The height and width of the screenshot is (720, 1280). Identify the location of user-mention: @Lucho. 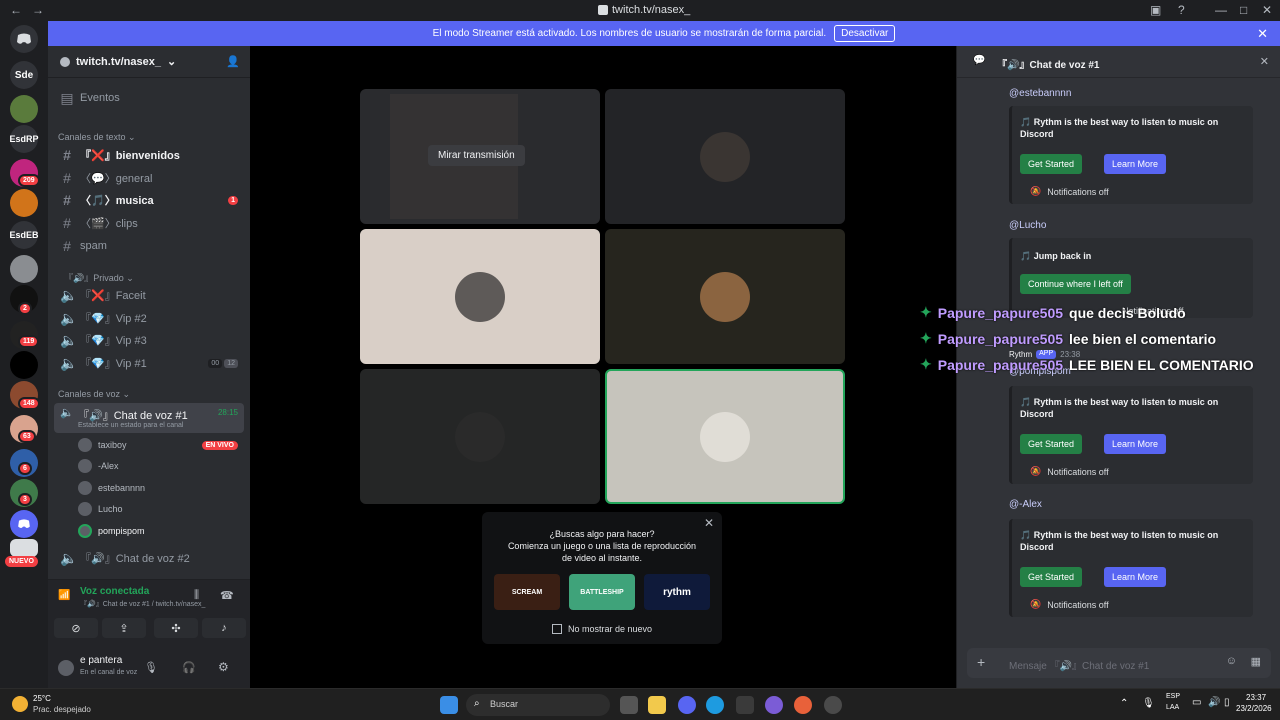
(1027, 225).